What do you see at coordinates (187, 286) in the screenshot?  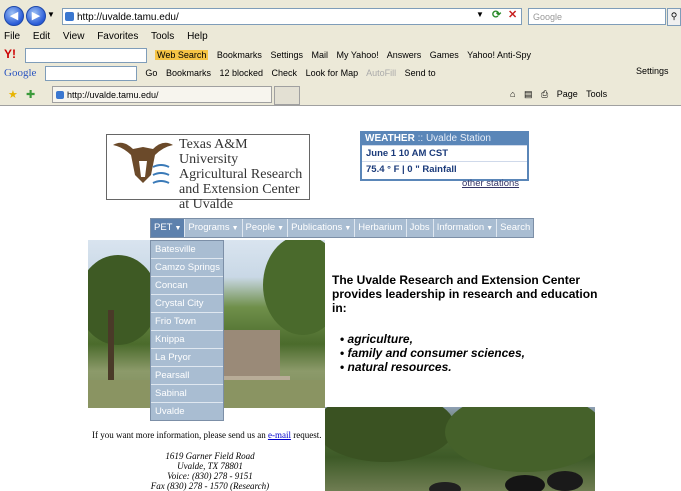 I see `pet-item-concan: Concan` at bounding box center [187, 286].